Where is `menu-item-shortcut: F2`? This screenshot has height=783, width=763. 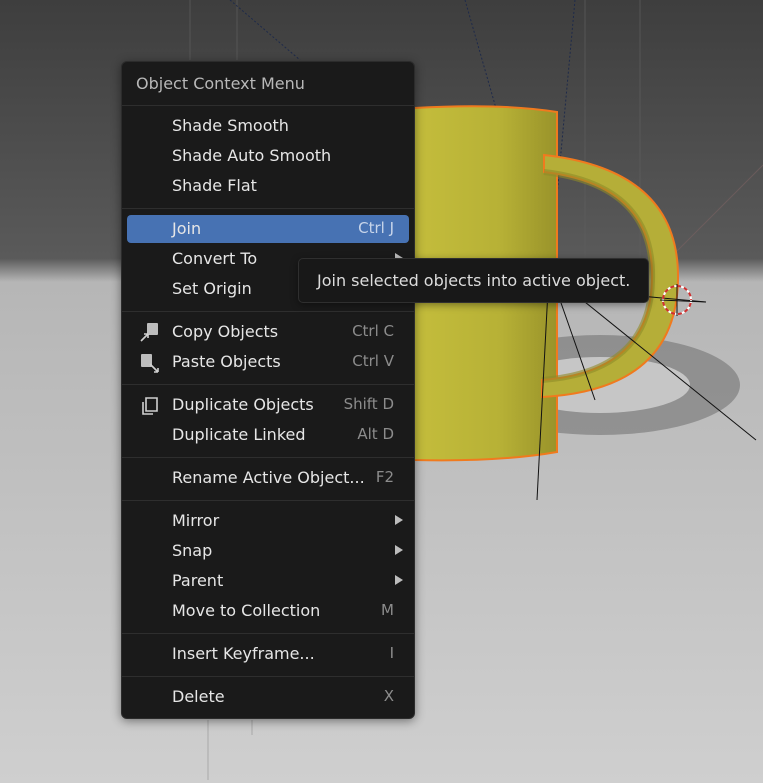
menu-item-shortcut: F2 is located at coordinates (384, 477).